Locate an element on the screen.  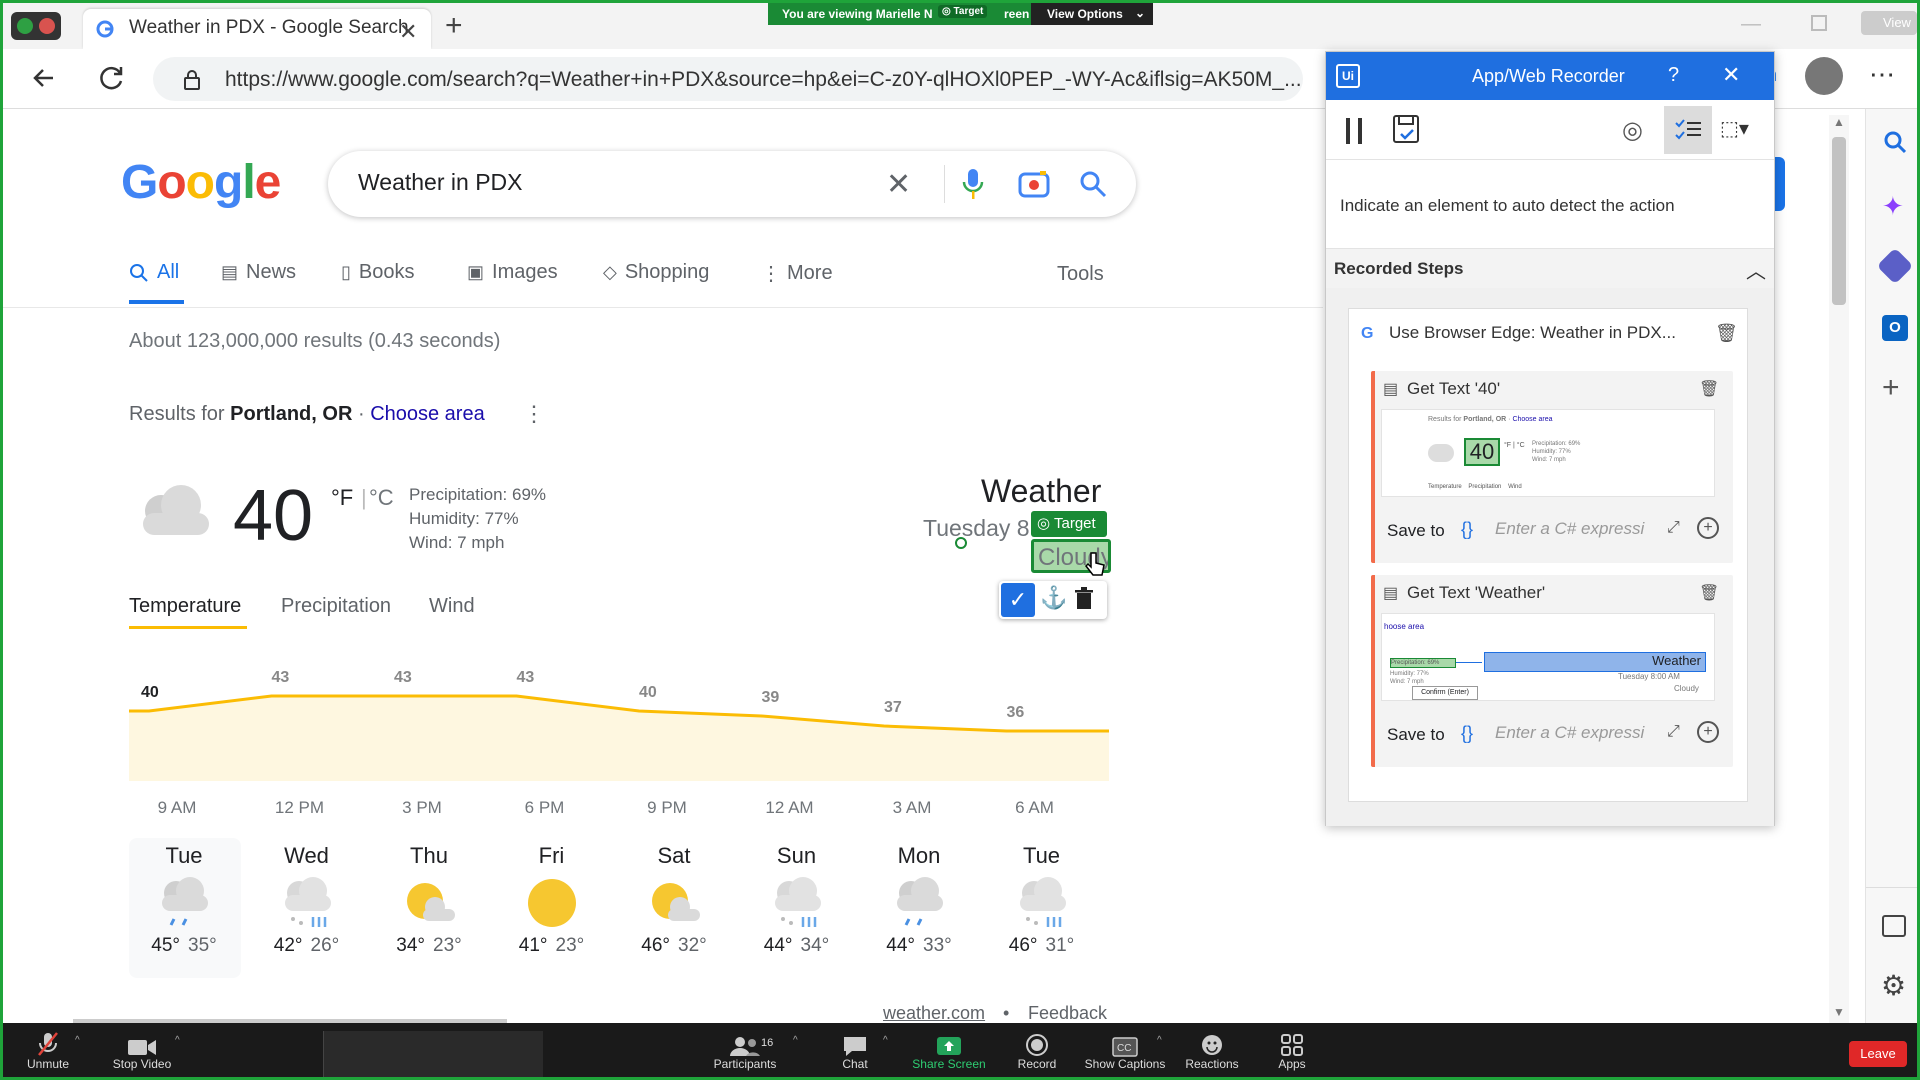
record-button: Record is located at coordinates (1037, 1050).